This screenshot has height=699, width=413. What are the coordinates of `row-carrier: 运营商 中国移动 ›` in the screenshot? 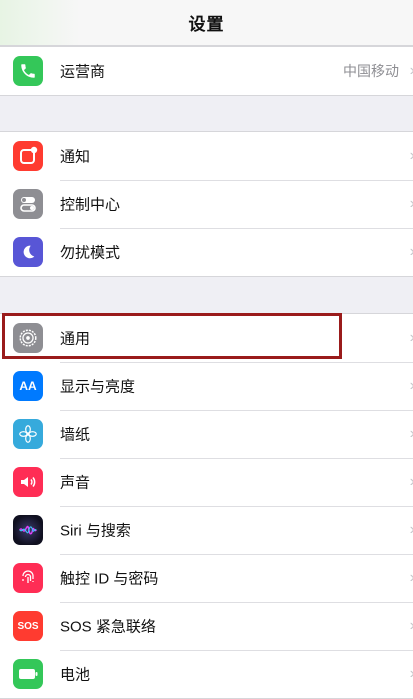 It's located at (206, 71).